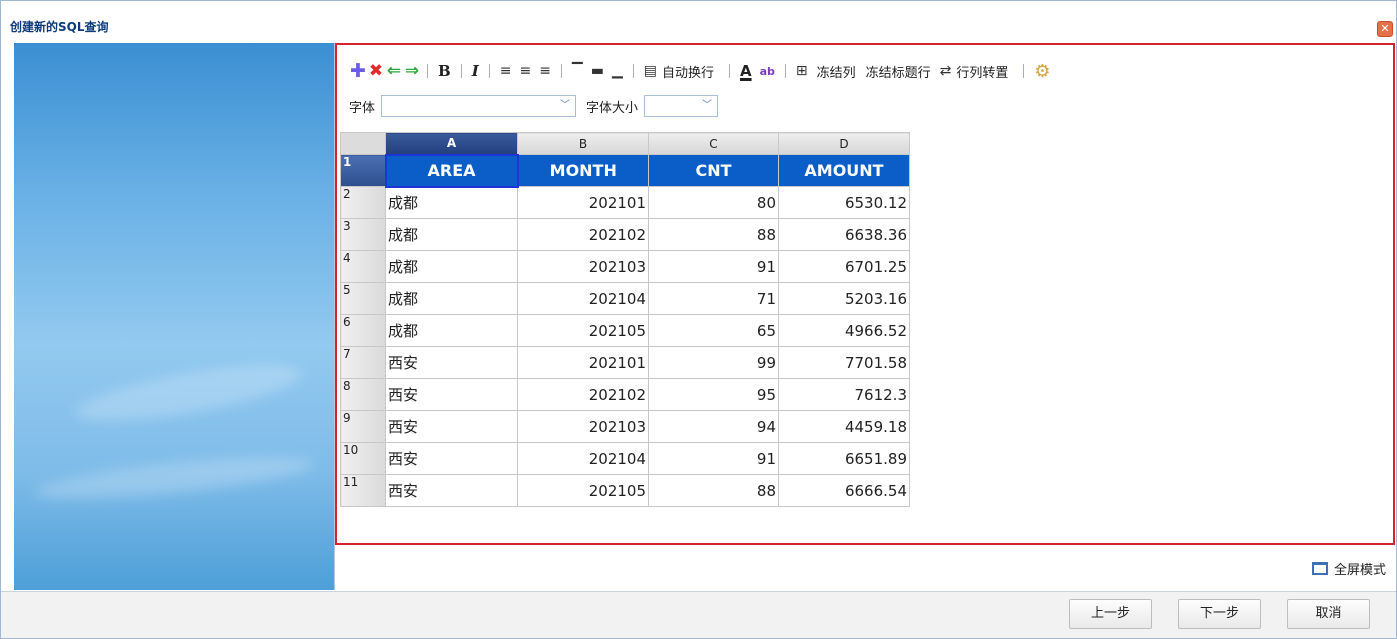 This screenshot has height=639, width=1397. Describe the element at coordinates (681, 106) in the screenshot. I see `font-size-select: ﹀` at that location.